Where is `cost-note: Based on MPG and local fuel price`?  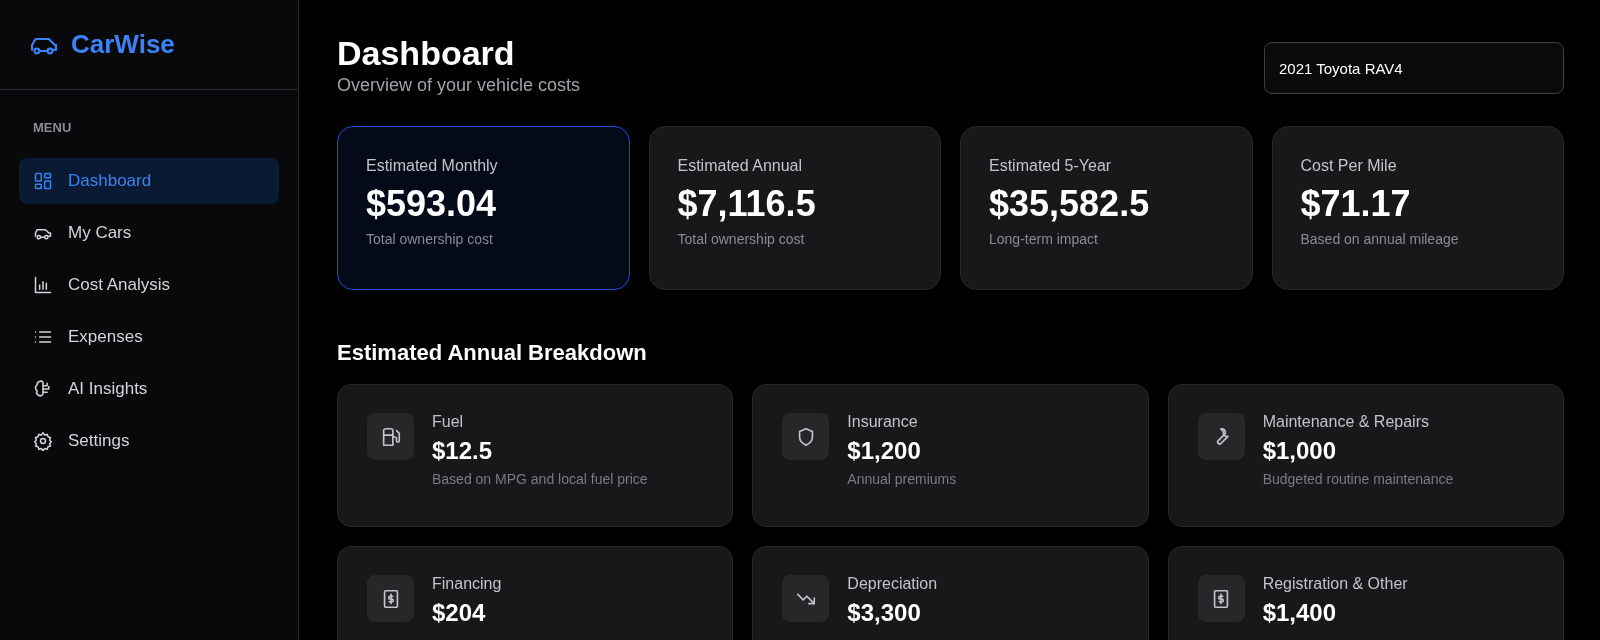 cost-note: Based on MPG and local fuel price is located at coordinates (540, 479).